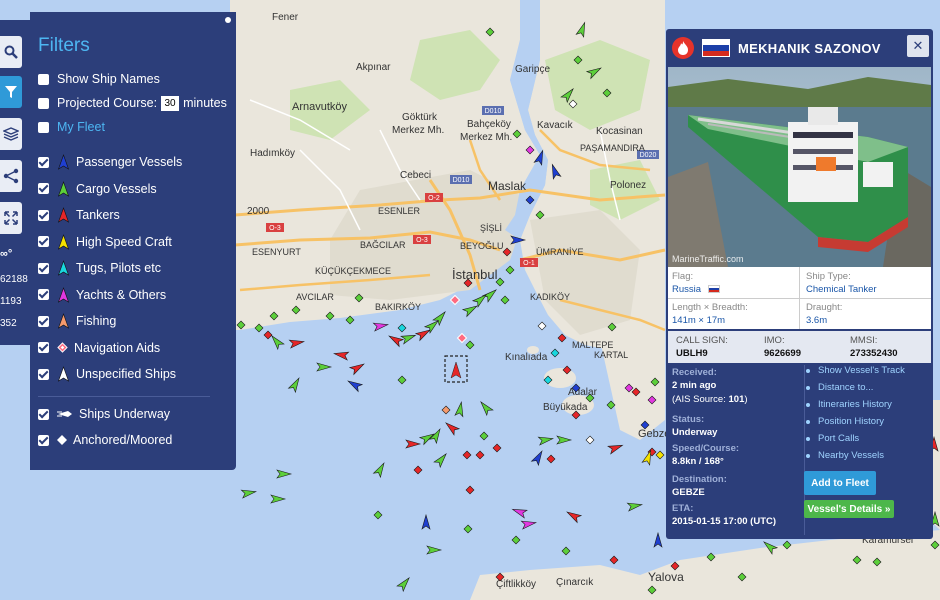 The width and height of the screenshot is (940, 600). Describe the element at coordinates (118, 268) in the screenshot. I see `filter-tugs-label: Tugs, Pilots etc` at that location.